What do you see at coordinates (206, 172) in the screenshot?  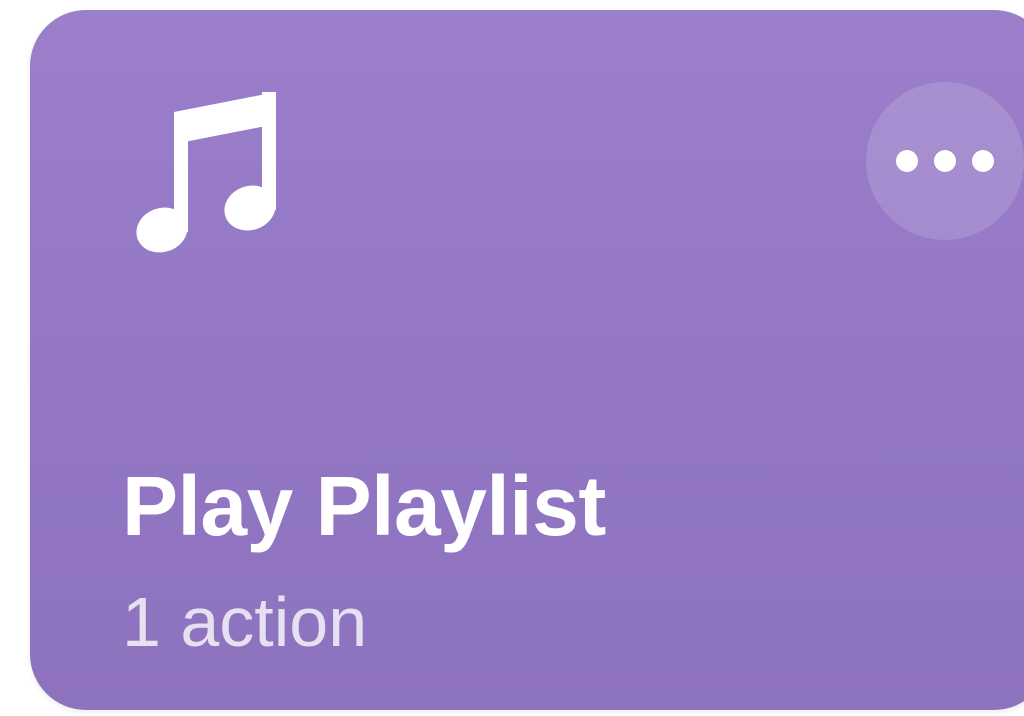 I see `music-note-icon` at bounding box center [206, 172].